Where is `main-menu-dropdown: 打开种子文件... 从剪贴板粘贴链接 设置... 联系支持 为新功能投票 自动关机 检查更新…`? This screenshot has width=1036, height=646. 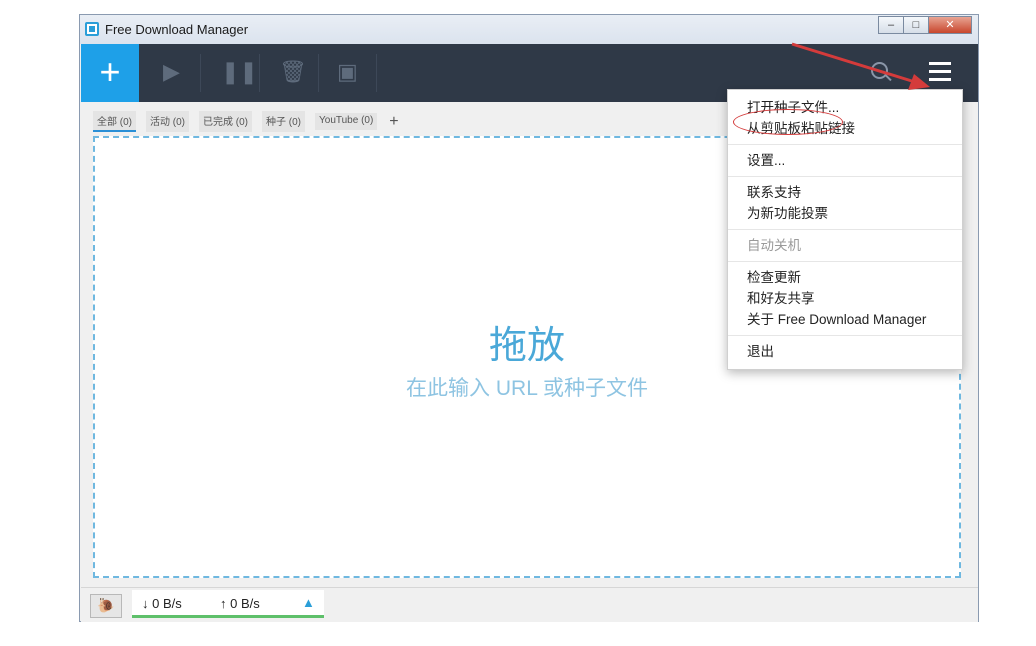
main-menu-dropdown: 打开种子文件... 从剪贴板粘贴链接 设置... 联系支持 为新功能投票 自动关机 检查更新… is located at coordinates (845, 229).